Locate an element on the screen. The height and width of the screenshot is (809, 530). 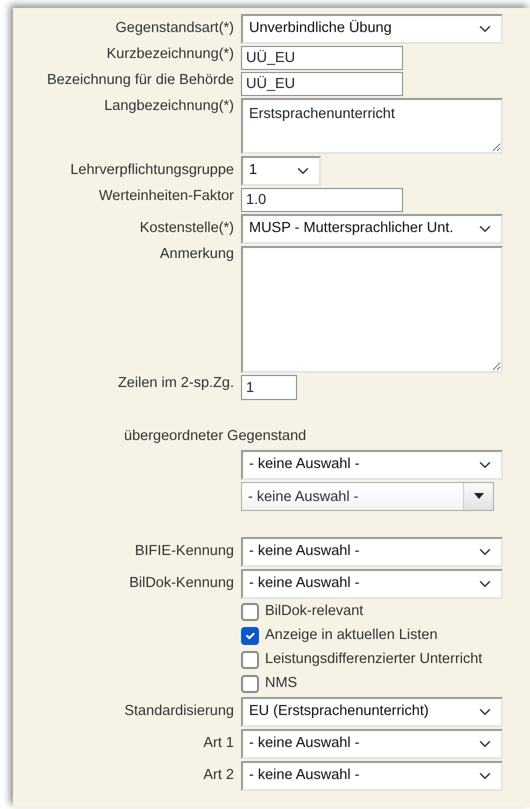
dropdown-button is located at coordinates (478, 496).